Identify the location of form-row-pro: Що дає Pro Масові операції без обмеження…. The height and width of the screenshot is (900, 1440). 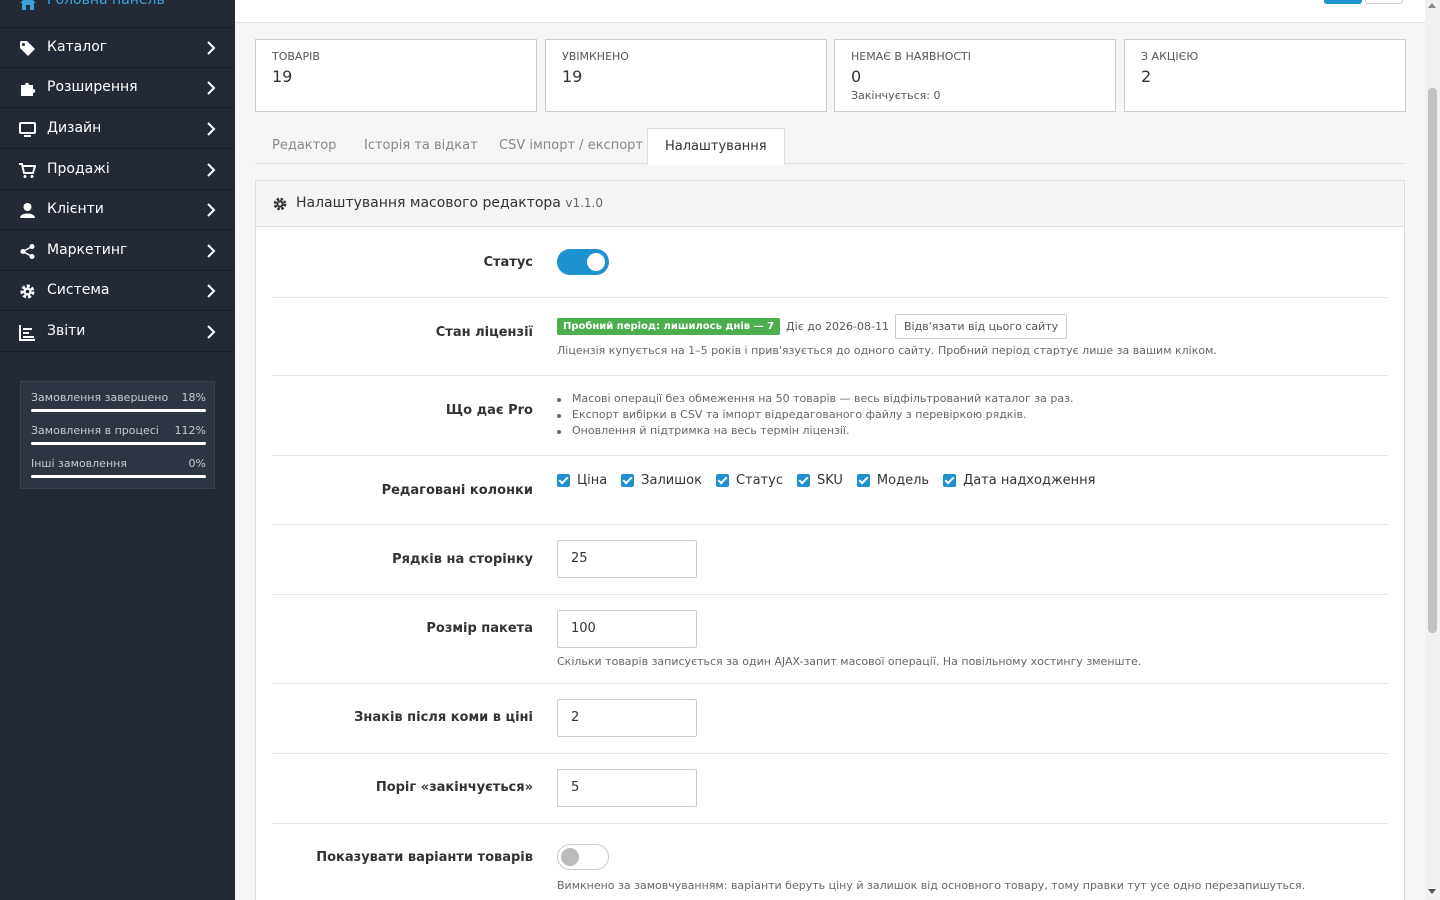
(830, 416).